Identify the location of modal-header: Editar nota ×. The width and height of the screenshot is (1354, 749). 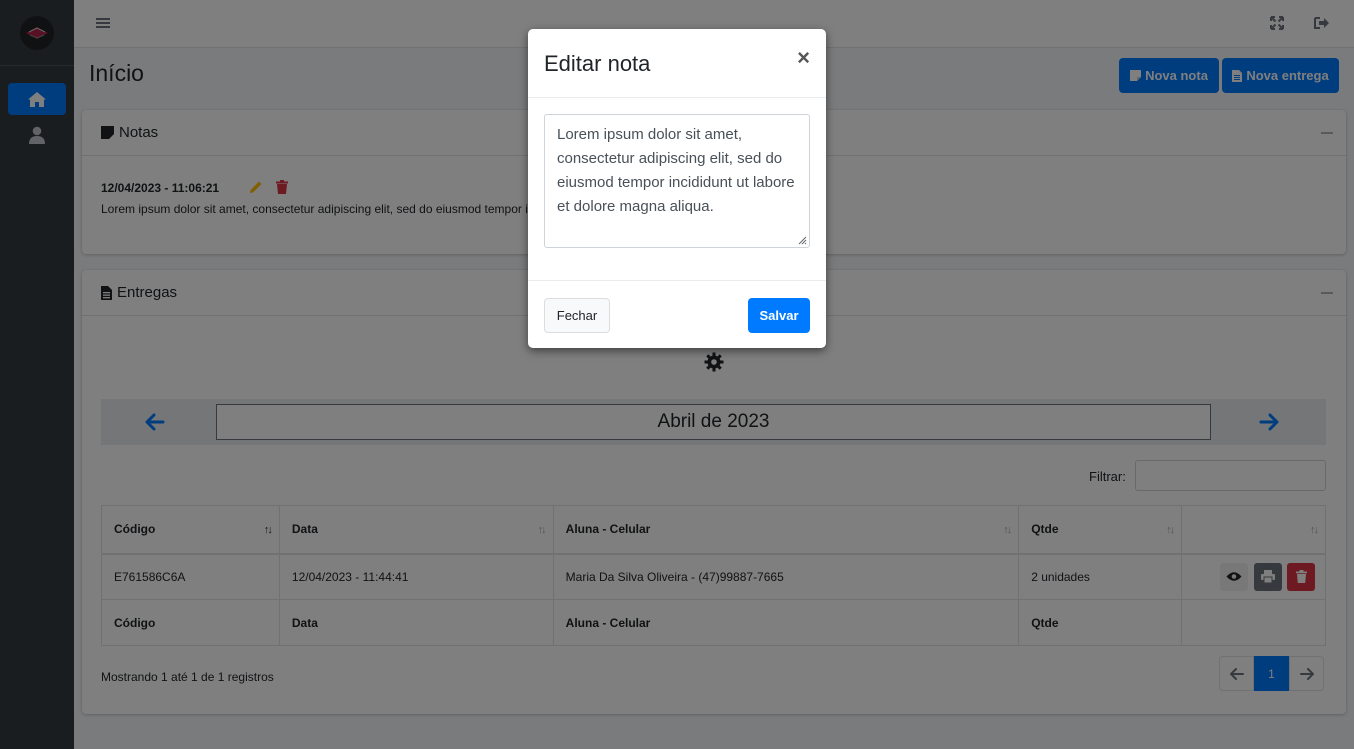
(677, 63).